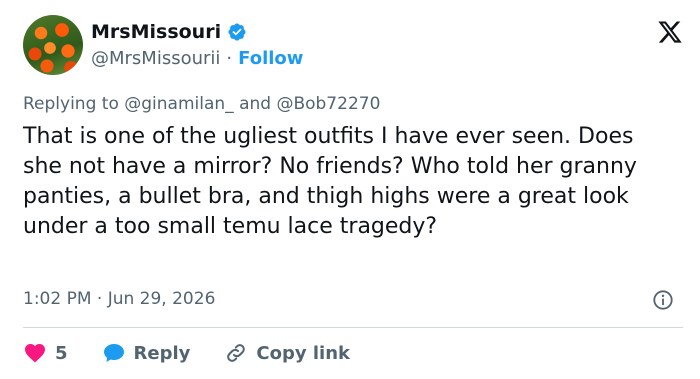 Image resolution: width=700 pixels, height=379 pixels. I want to click on link-icon, so click(236, 353).